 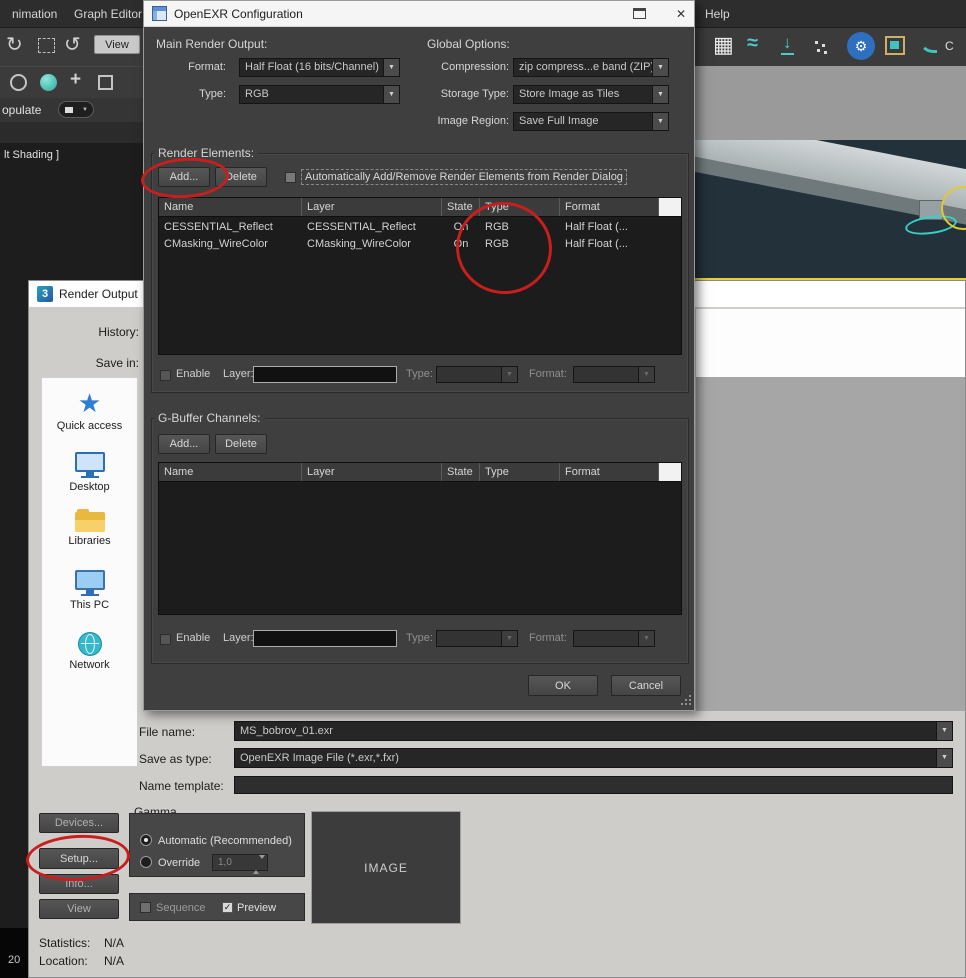 I want to click on image-region-label: Image Region:, so click(x=473, y=121).